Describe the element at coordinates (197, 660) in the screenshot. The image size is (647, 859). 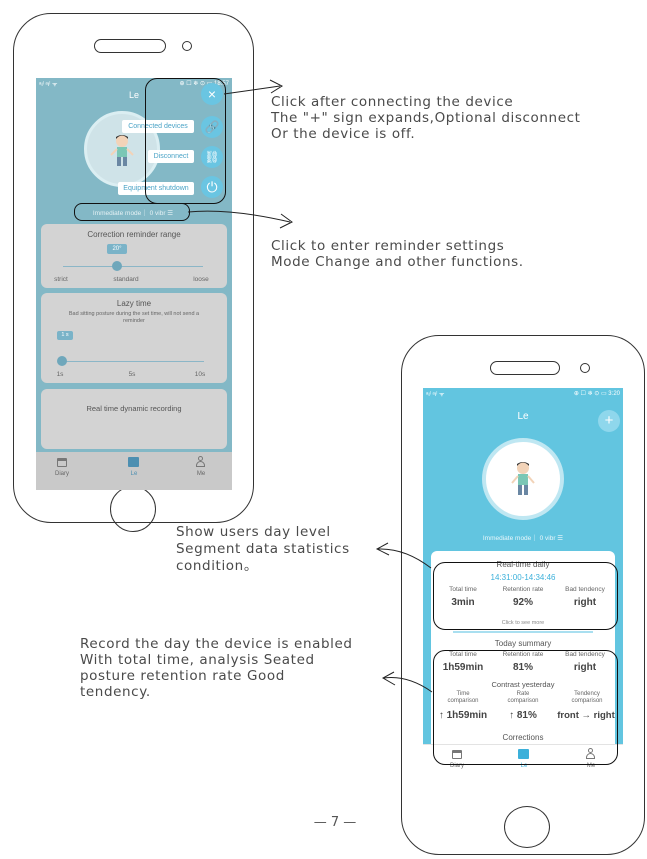
I see `record-note-line2: With total time, analysis Seated` at that location.